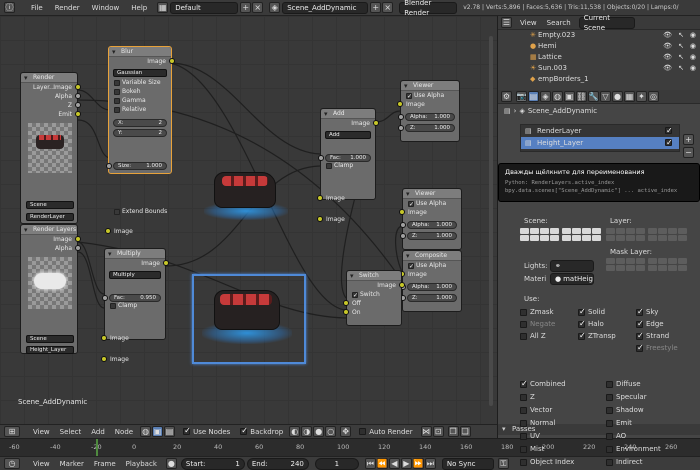 This screenshot has width=700, height=470. Describe the element at coordinates (307, 431) in the screenshot. I see `channel-alpha-icon: ◑` at that location.